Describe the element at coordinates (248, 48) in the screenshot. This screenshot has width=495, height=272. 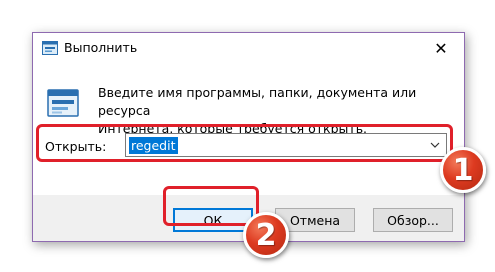
I see `title-bar: Выполнить ✕` at that location.